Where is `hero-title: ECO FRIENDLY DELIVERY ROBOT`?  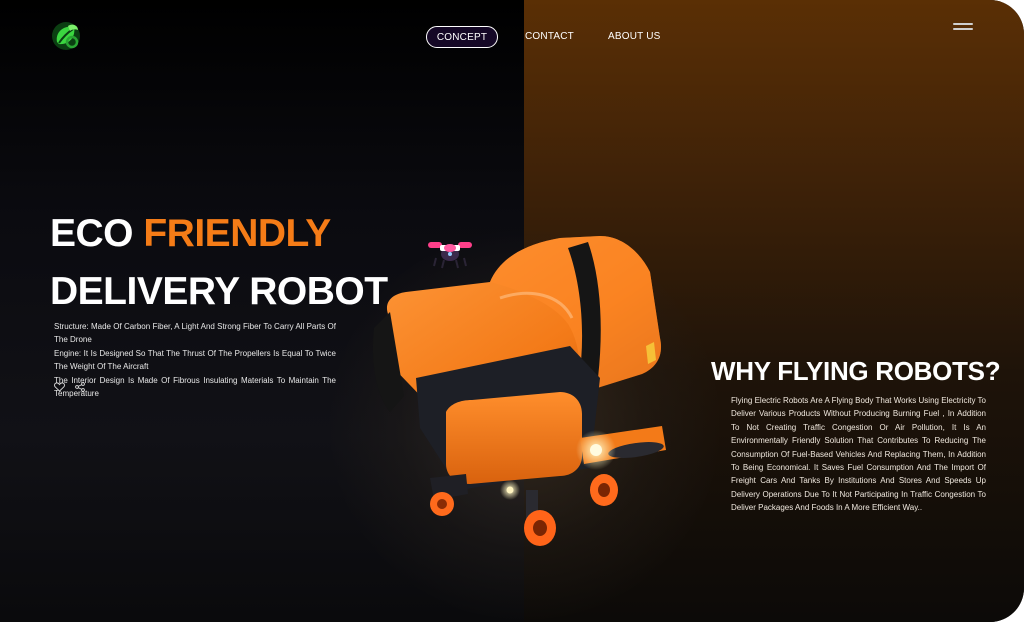 hero-title: ECO FRIENDLY DELIVERY ROBOT is located at coordinates (219, 263).